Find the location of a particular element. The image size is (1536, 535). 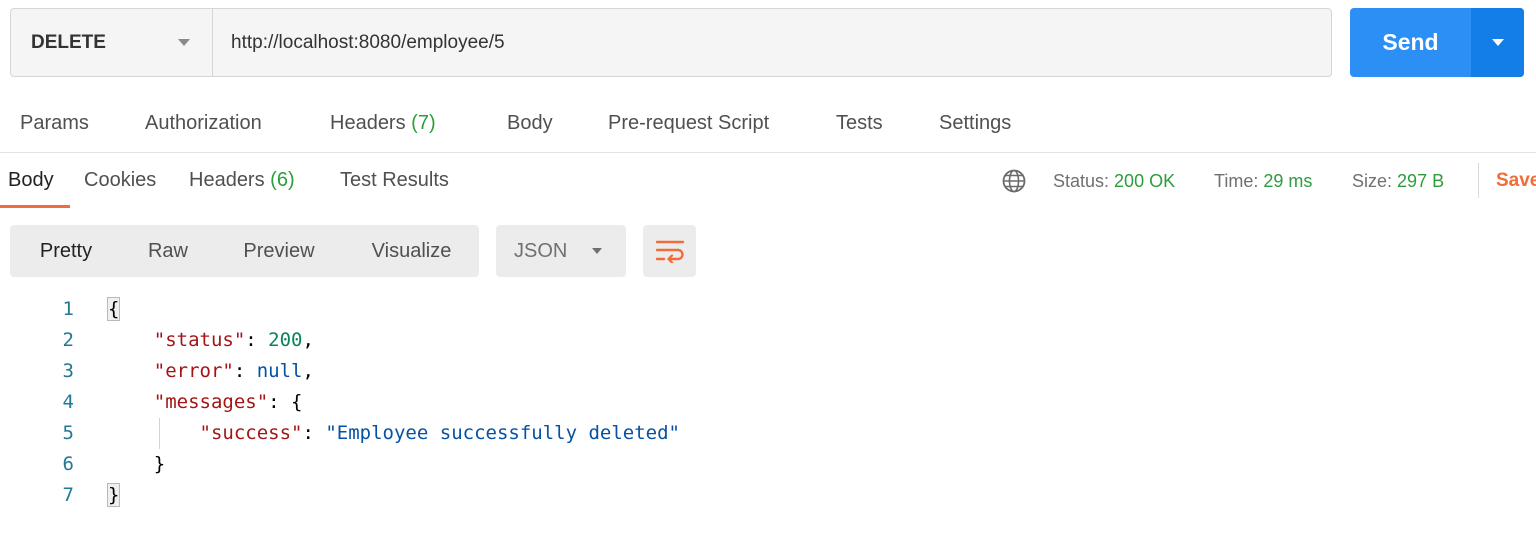

code-line: 1{ is located at coordinates (768, 309).